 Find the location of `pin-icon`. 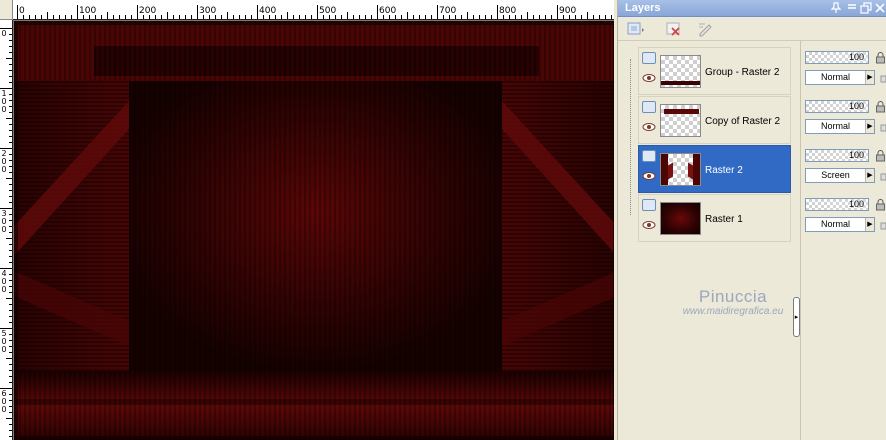

pin-icon is located at coordinates (836, 8).